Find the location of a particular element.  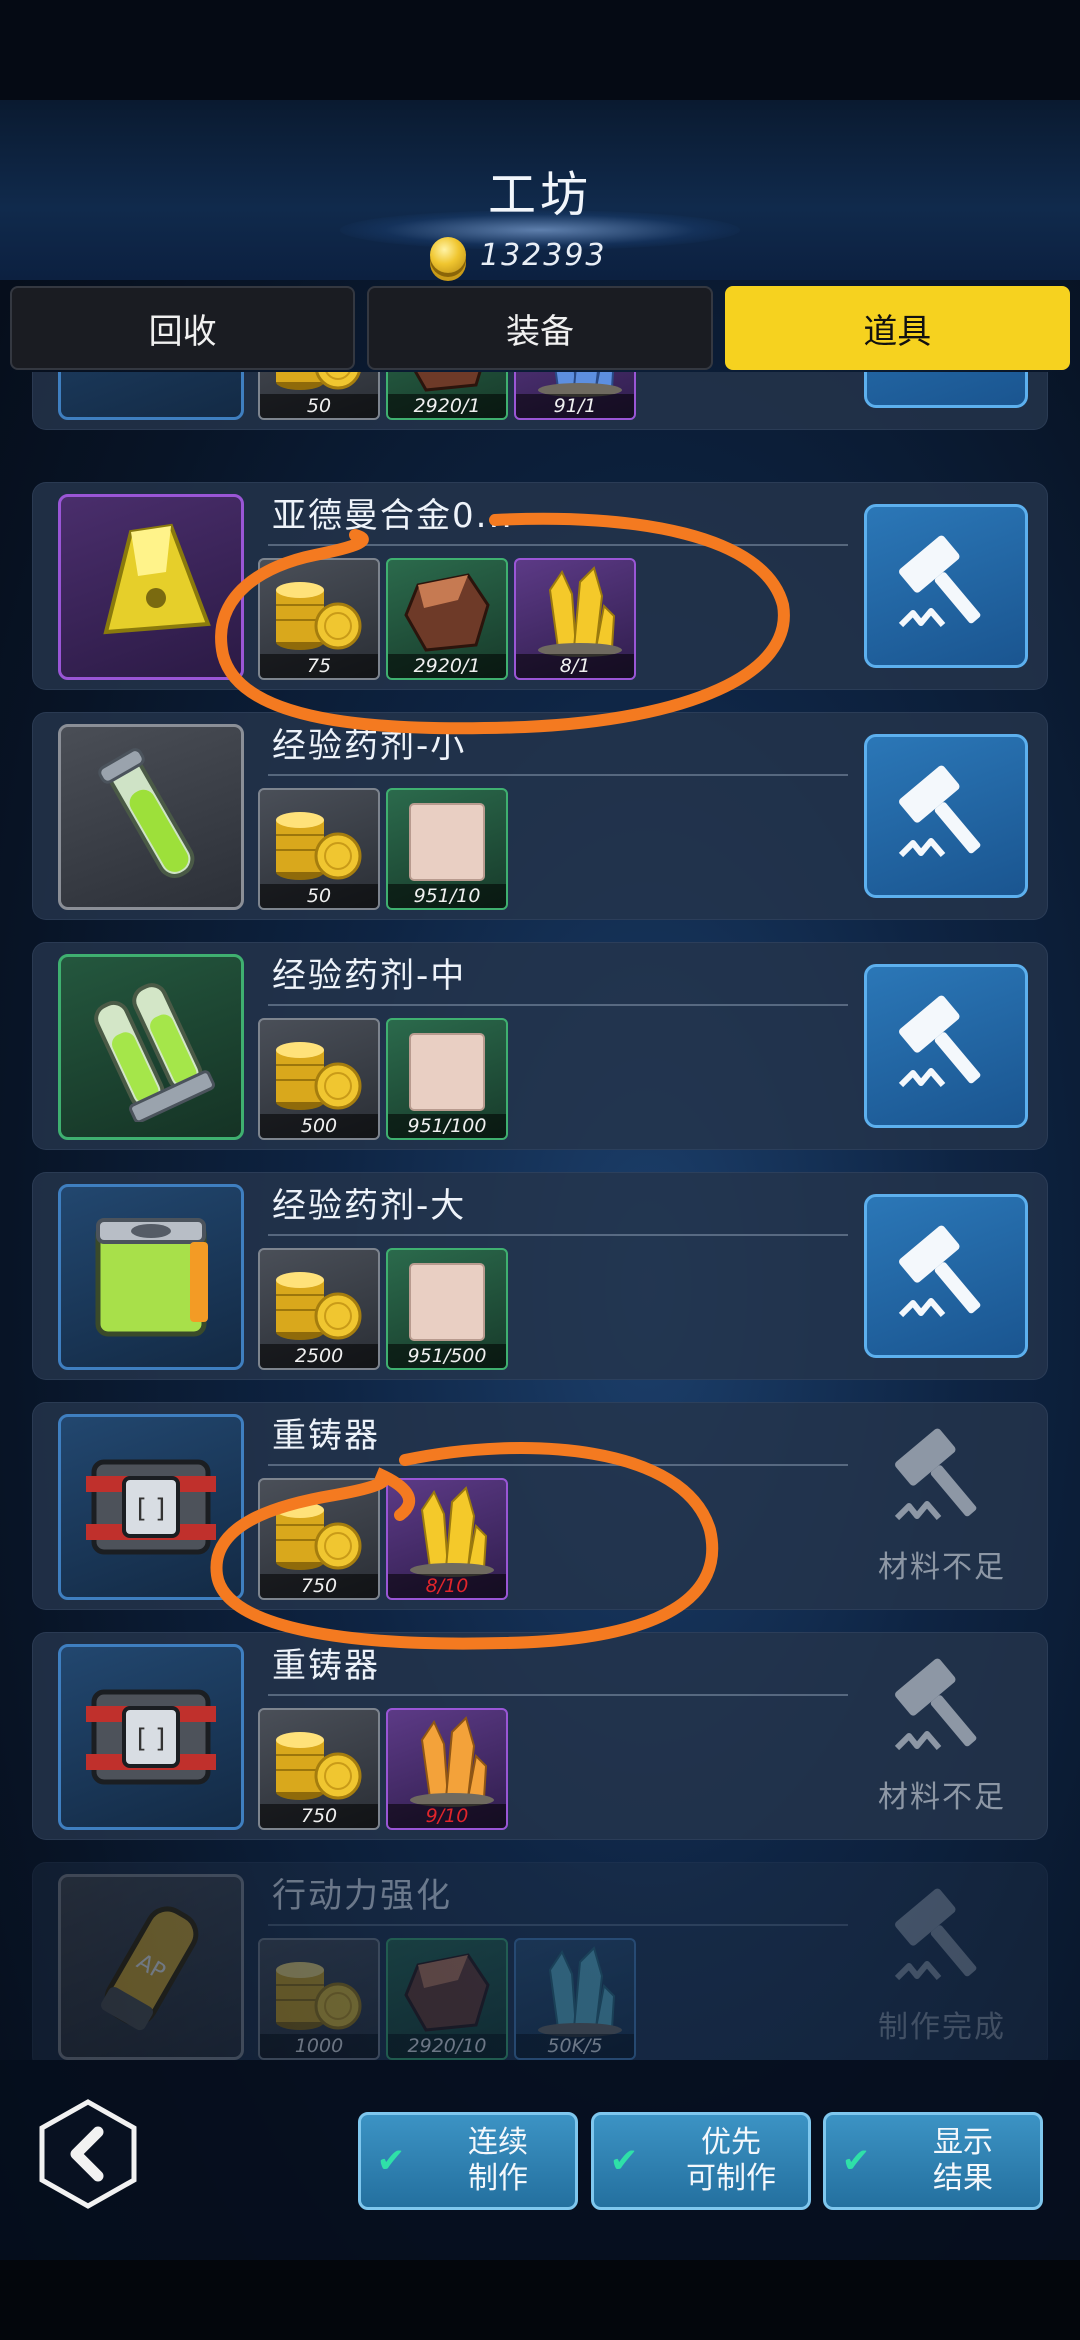

material-count: 2500 is located at coordinates (319, 1356).